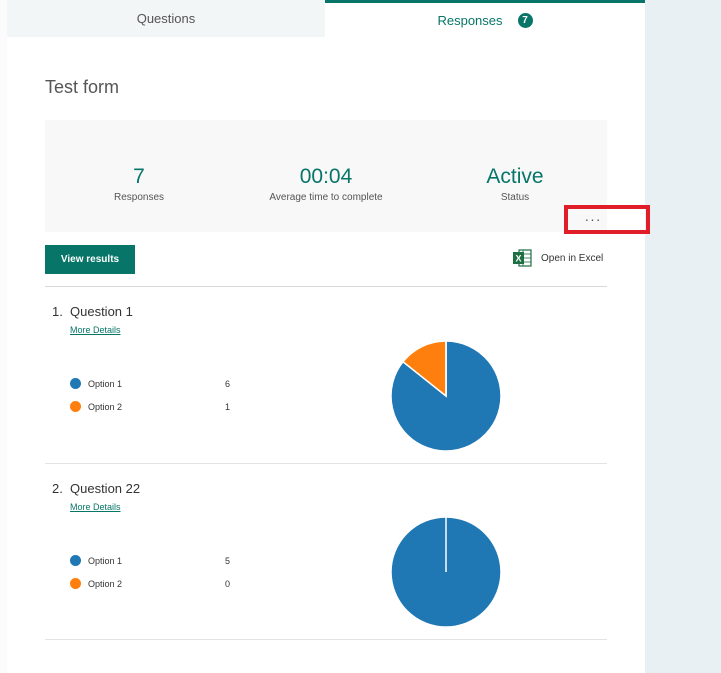  I want to click on question-2-pie-chart, so click(446, 572).